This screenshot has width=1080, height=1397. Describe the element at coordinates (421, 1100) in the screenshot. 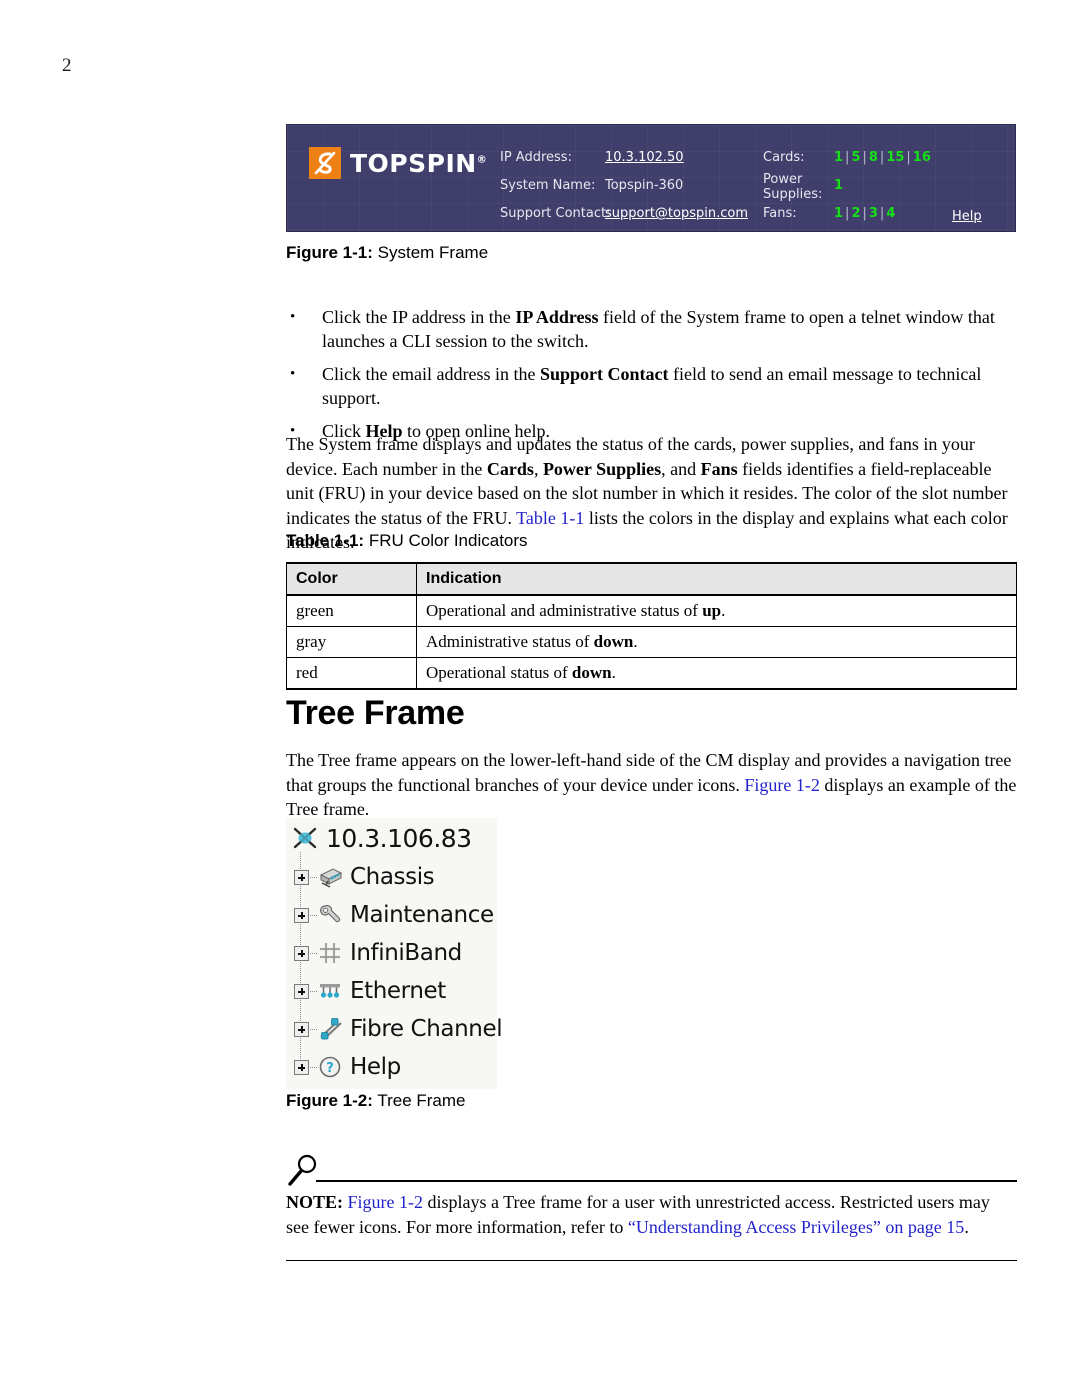

I see `figure-1-2-title: Tree Frame` at that location.